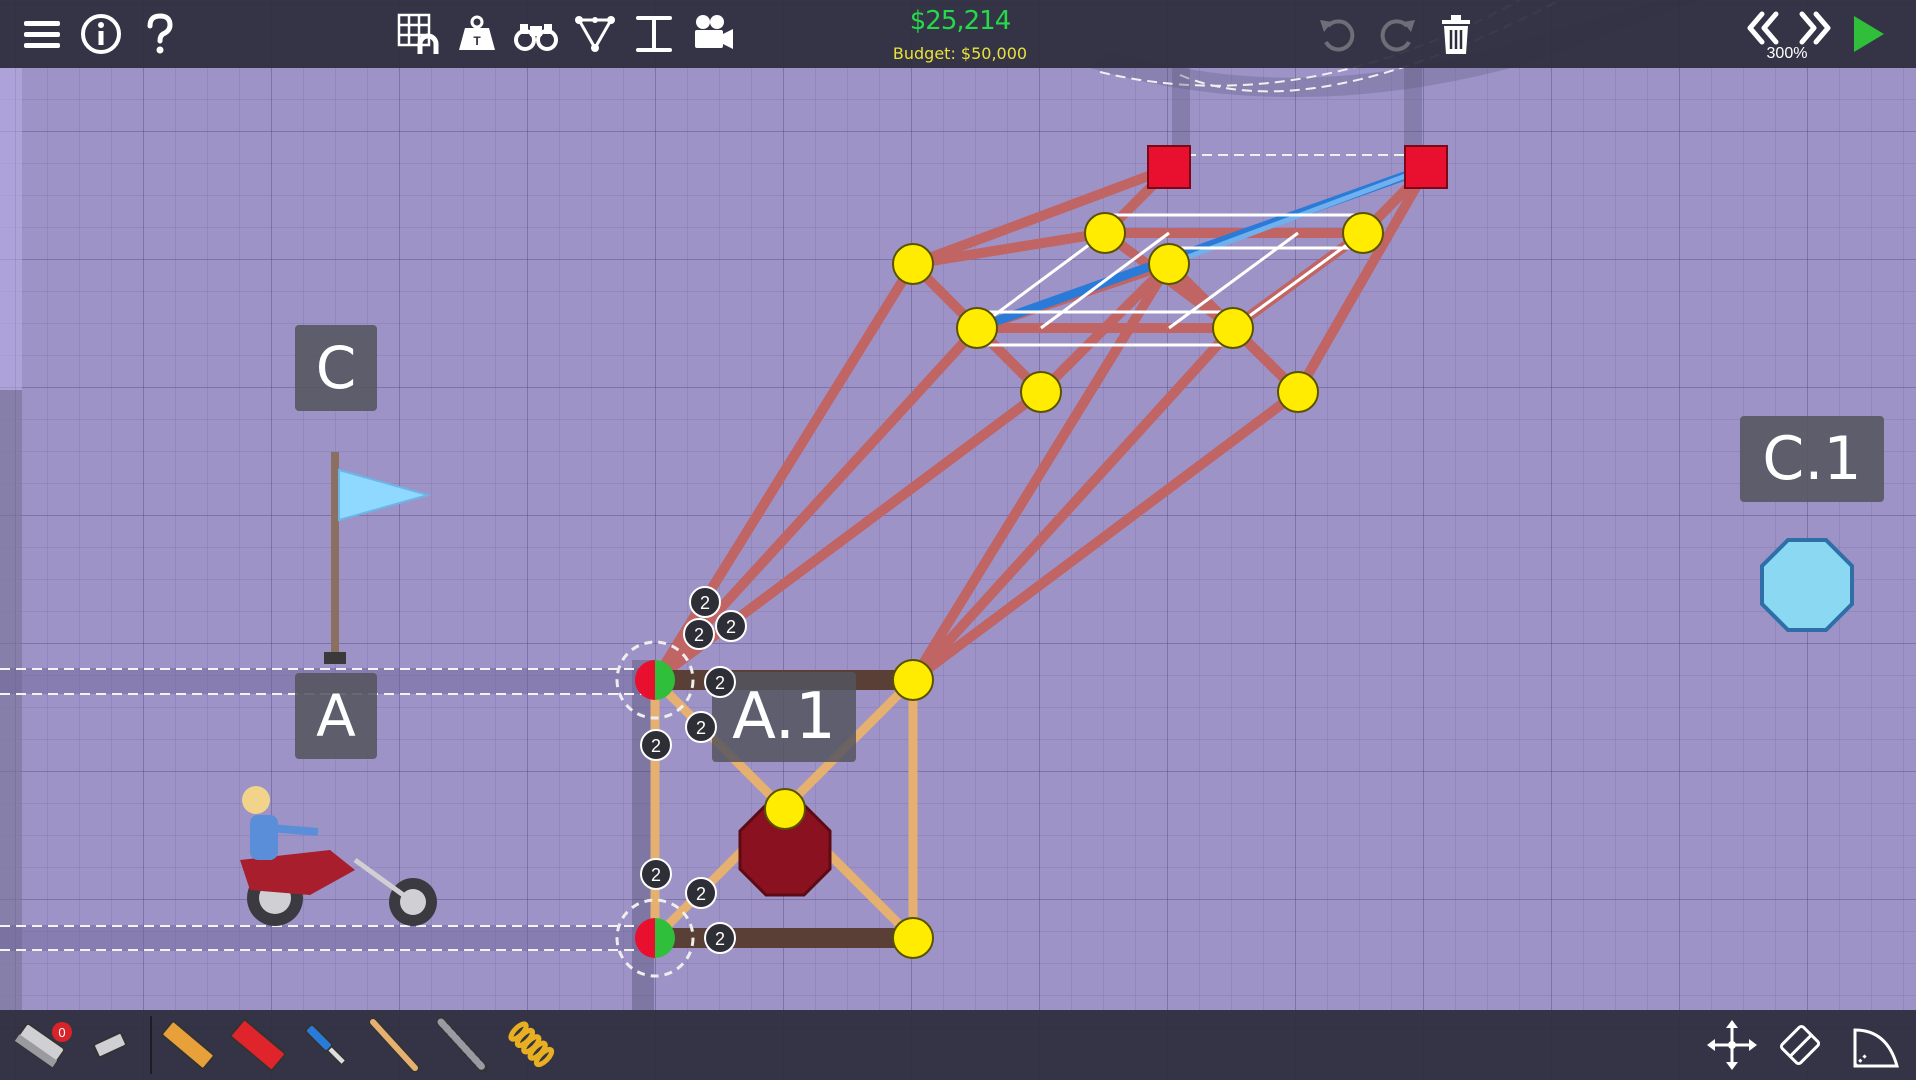  What do you see at coordinates (418, 34) in the screenshot?
I see `grid-magnet-icon` at bounding box center [418, 34].